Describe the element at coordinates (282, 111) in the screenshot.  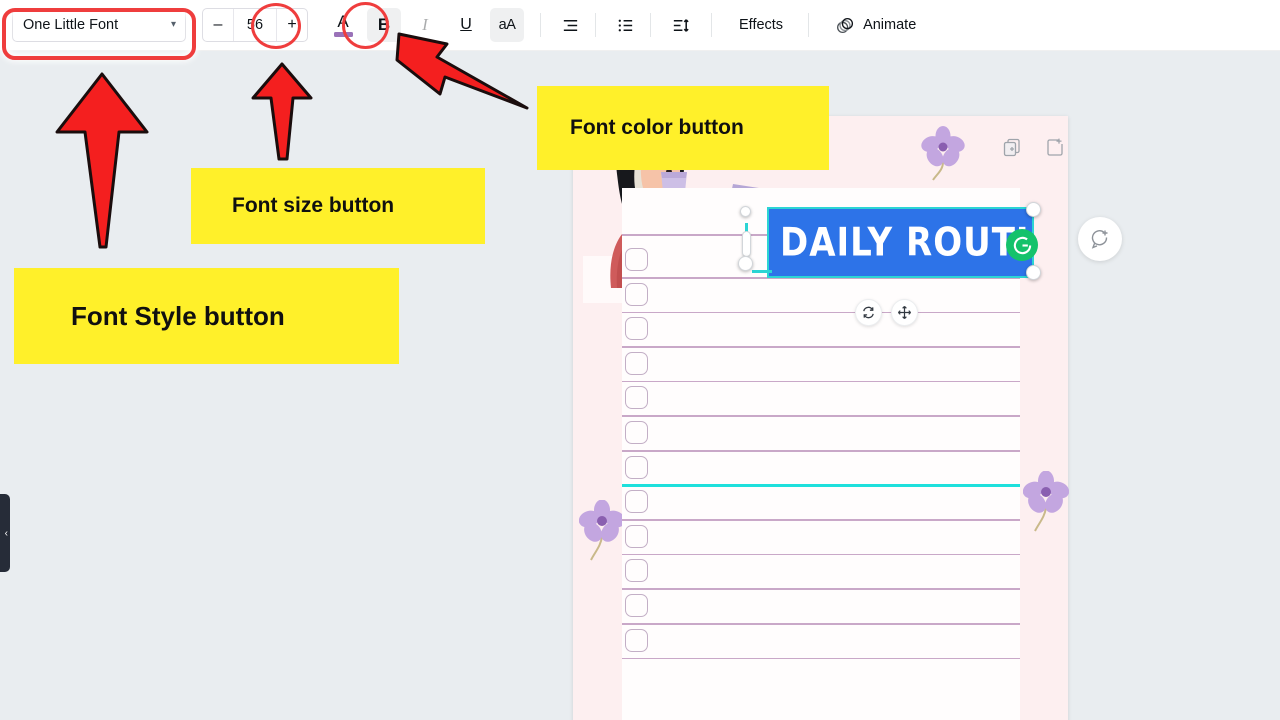
I see `arrow-font-size` at that location.